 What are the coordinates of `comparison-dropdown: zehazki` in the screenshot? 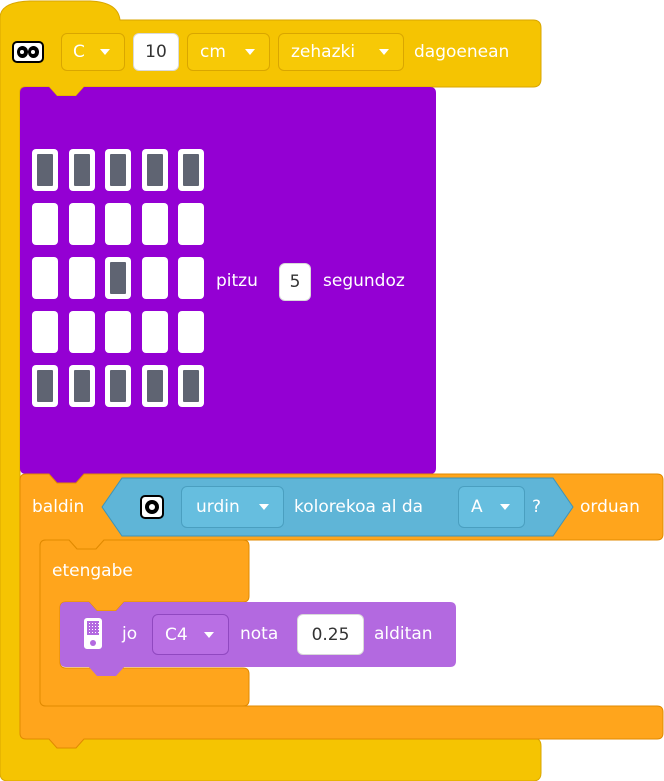 It's located at (341, 52).